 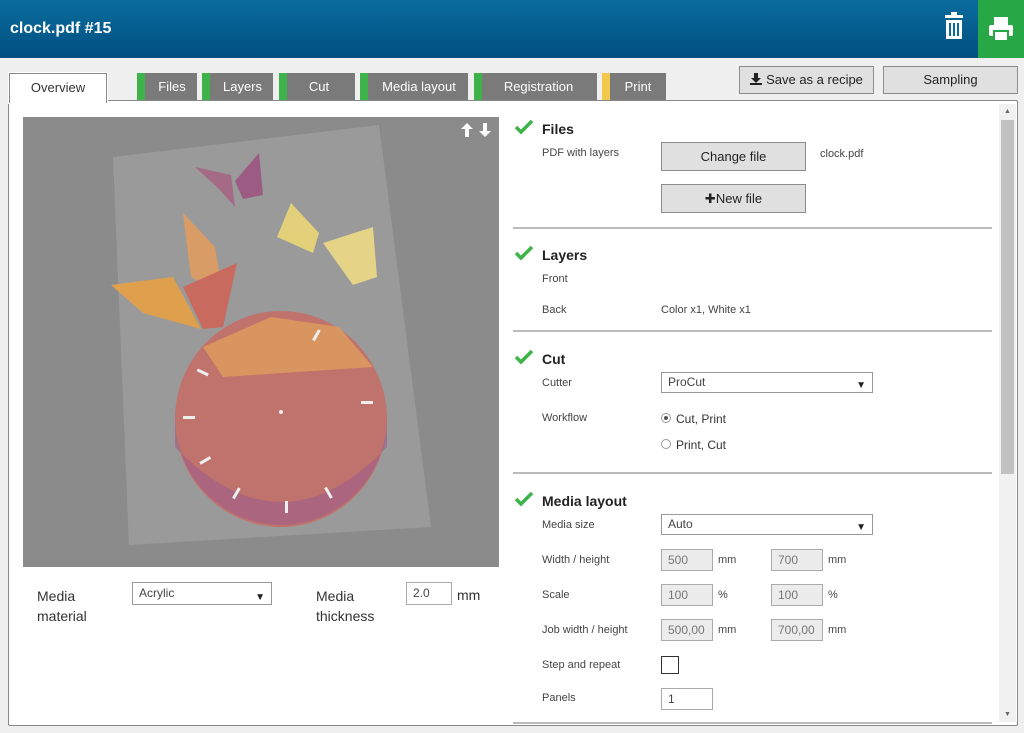 I want to click on new-file-button: ✚New file, so click(x=733, y=198).